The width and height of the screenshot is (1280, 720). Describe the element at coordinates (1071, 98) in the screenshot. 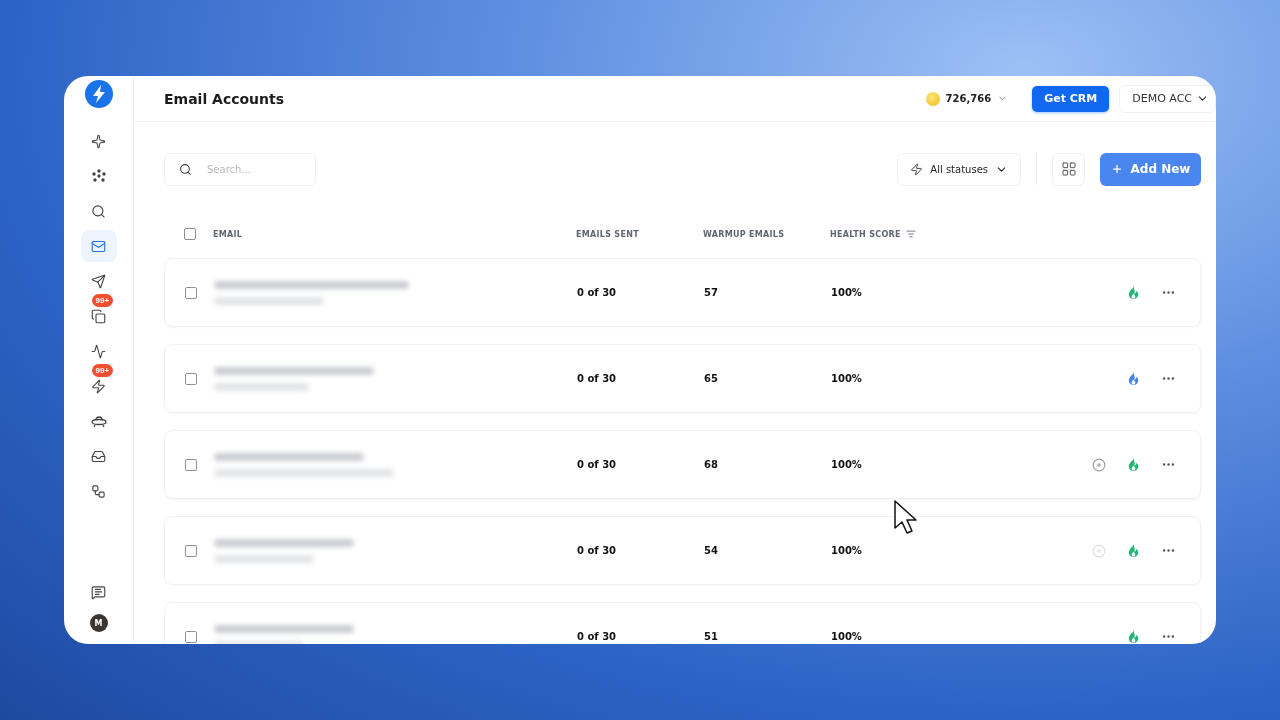

I see `get-crm-button: Get CRM` at that location.